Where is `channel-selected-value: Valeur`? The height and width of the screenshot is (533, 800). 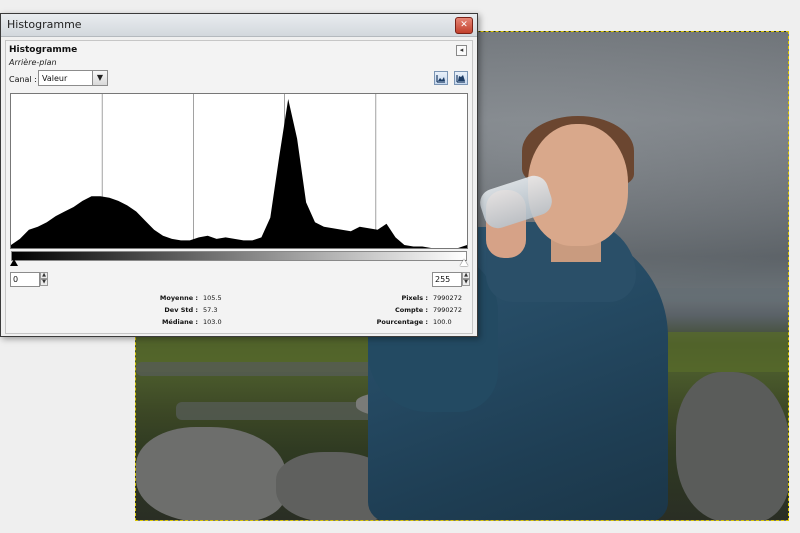 channel-selected-value: Valeur is located at coordinates (55, 78).